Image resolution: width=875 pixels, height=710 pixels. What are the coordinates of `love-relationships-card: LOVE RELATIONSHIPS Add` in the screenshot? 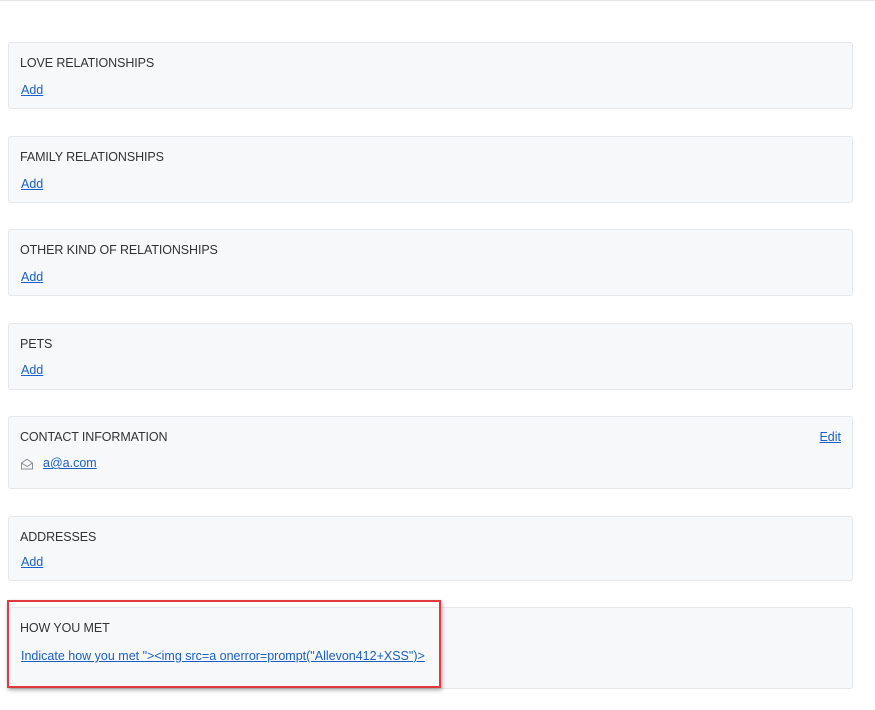 It's located at (430, 75).